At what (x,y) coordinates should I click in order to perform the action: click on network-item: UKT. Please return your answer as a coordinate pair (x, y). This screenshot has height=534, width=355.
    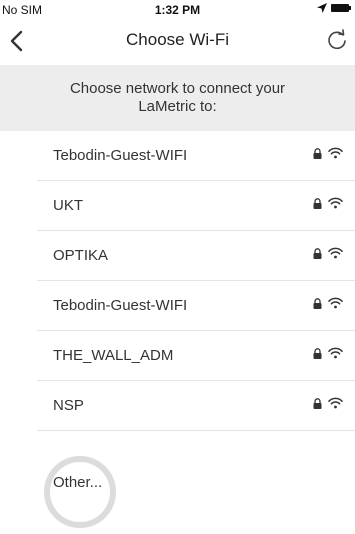
    Looking at the image, I should click on (177, 206).